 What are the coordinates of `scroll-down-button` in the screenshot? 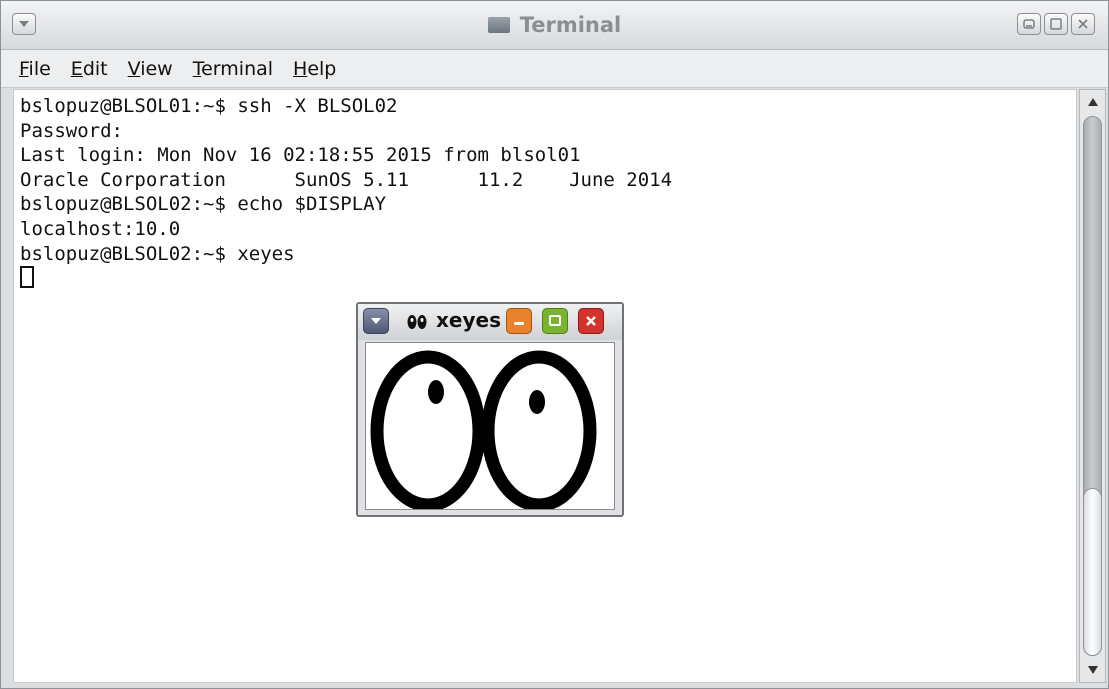 It's located at (1092, 670).